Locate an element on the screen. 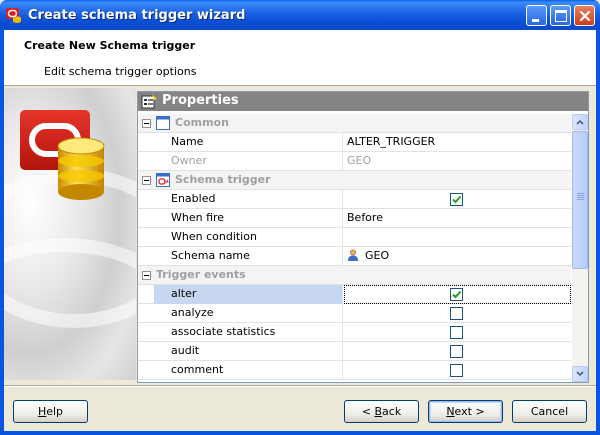 This screenshot has width=600, height=435. scroll-down-button is located at coordinates (580, 374).